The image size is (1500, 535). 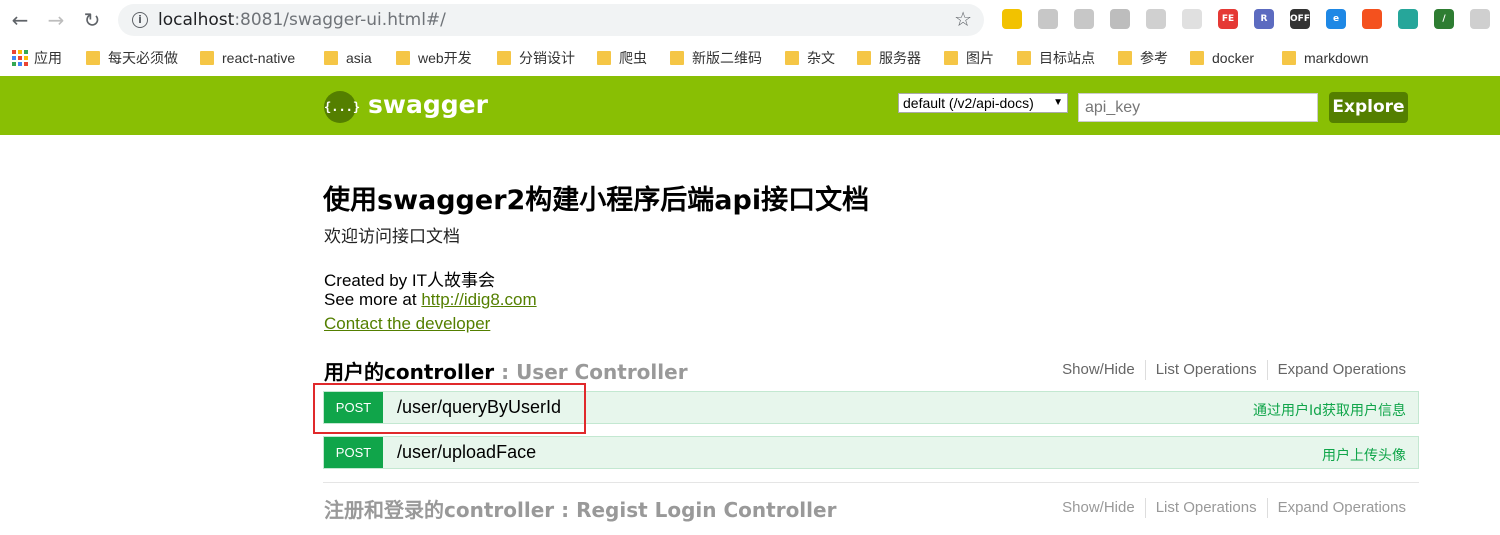 I want to click on operation-path: /user/uploadFace, so click(x=466, y=452).